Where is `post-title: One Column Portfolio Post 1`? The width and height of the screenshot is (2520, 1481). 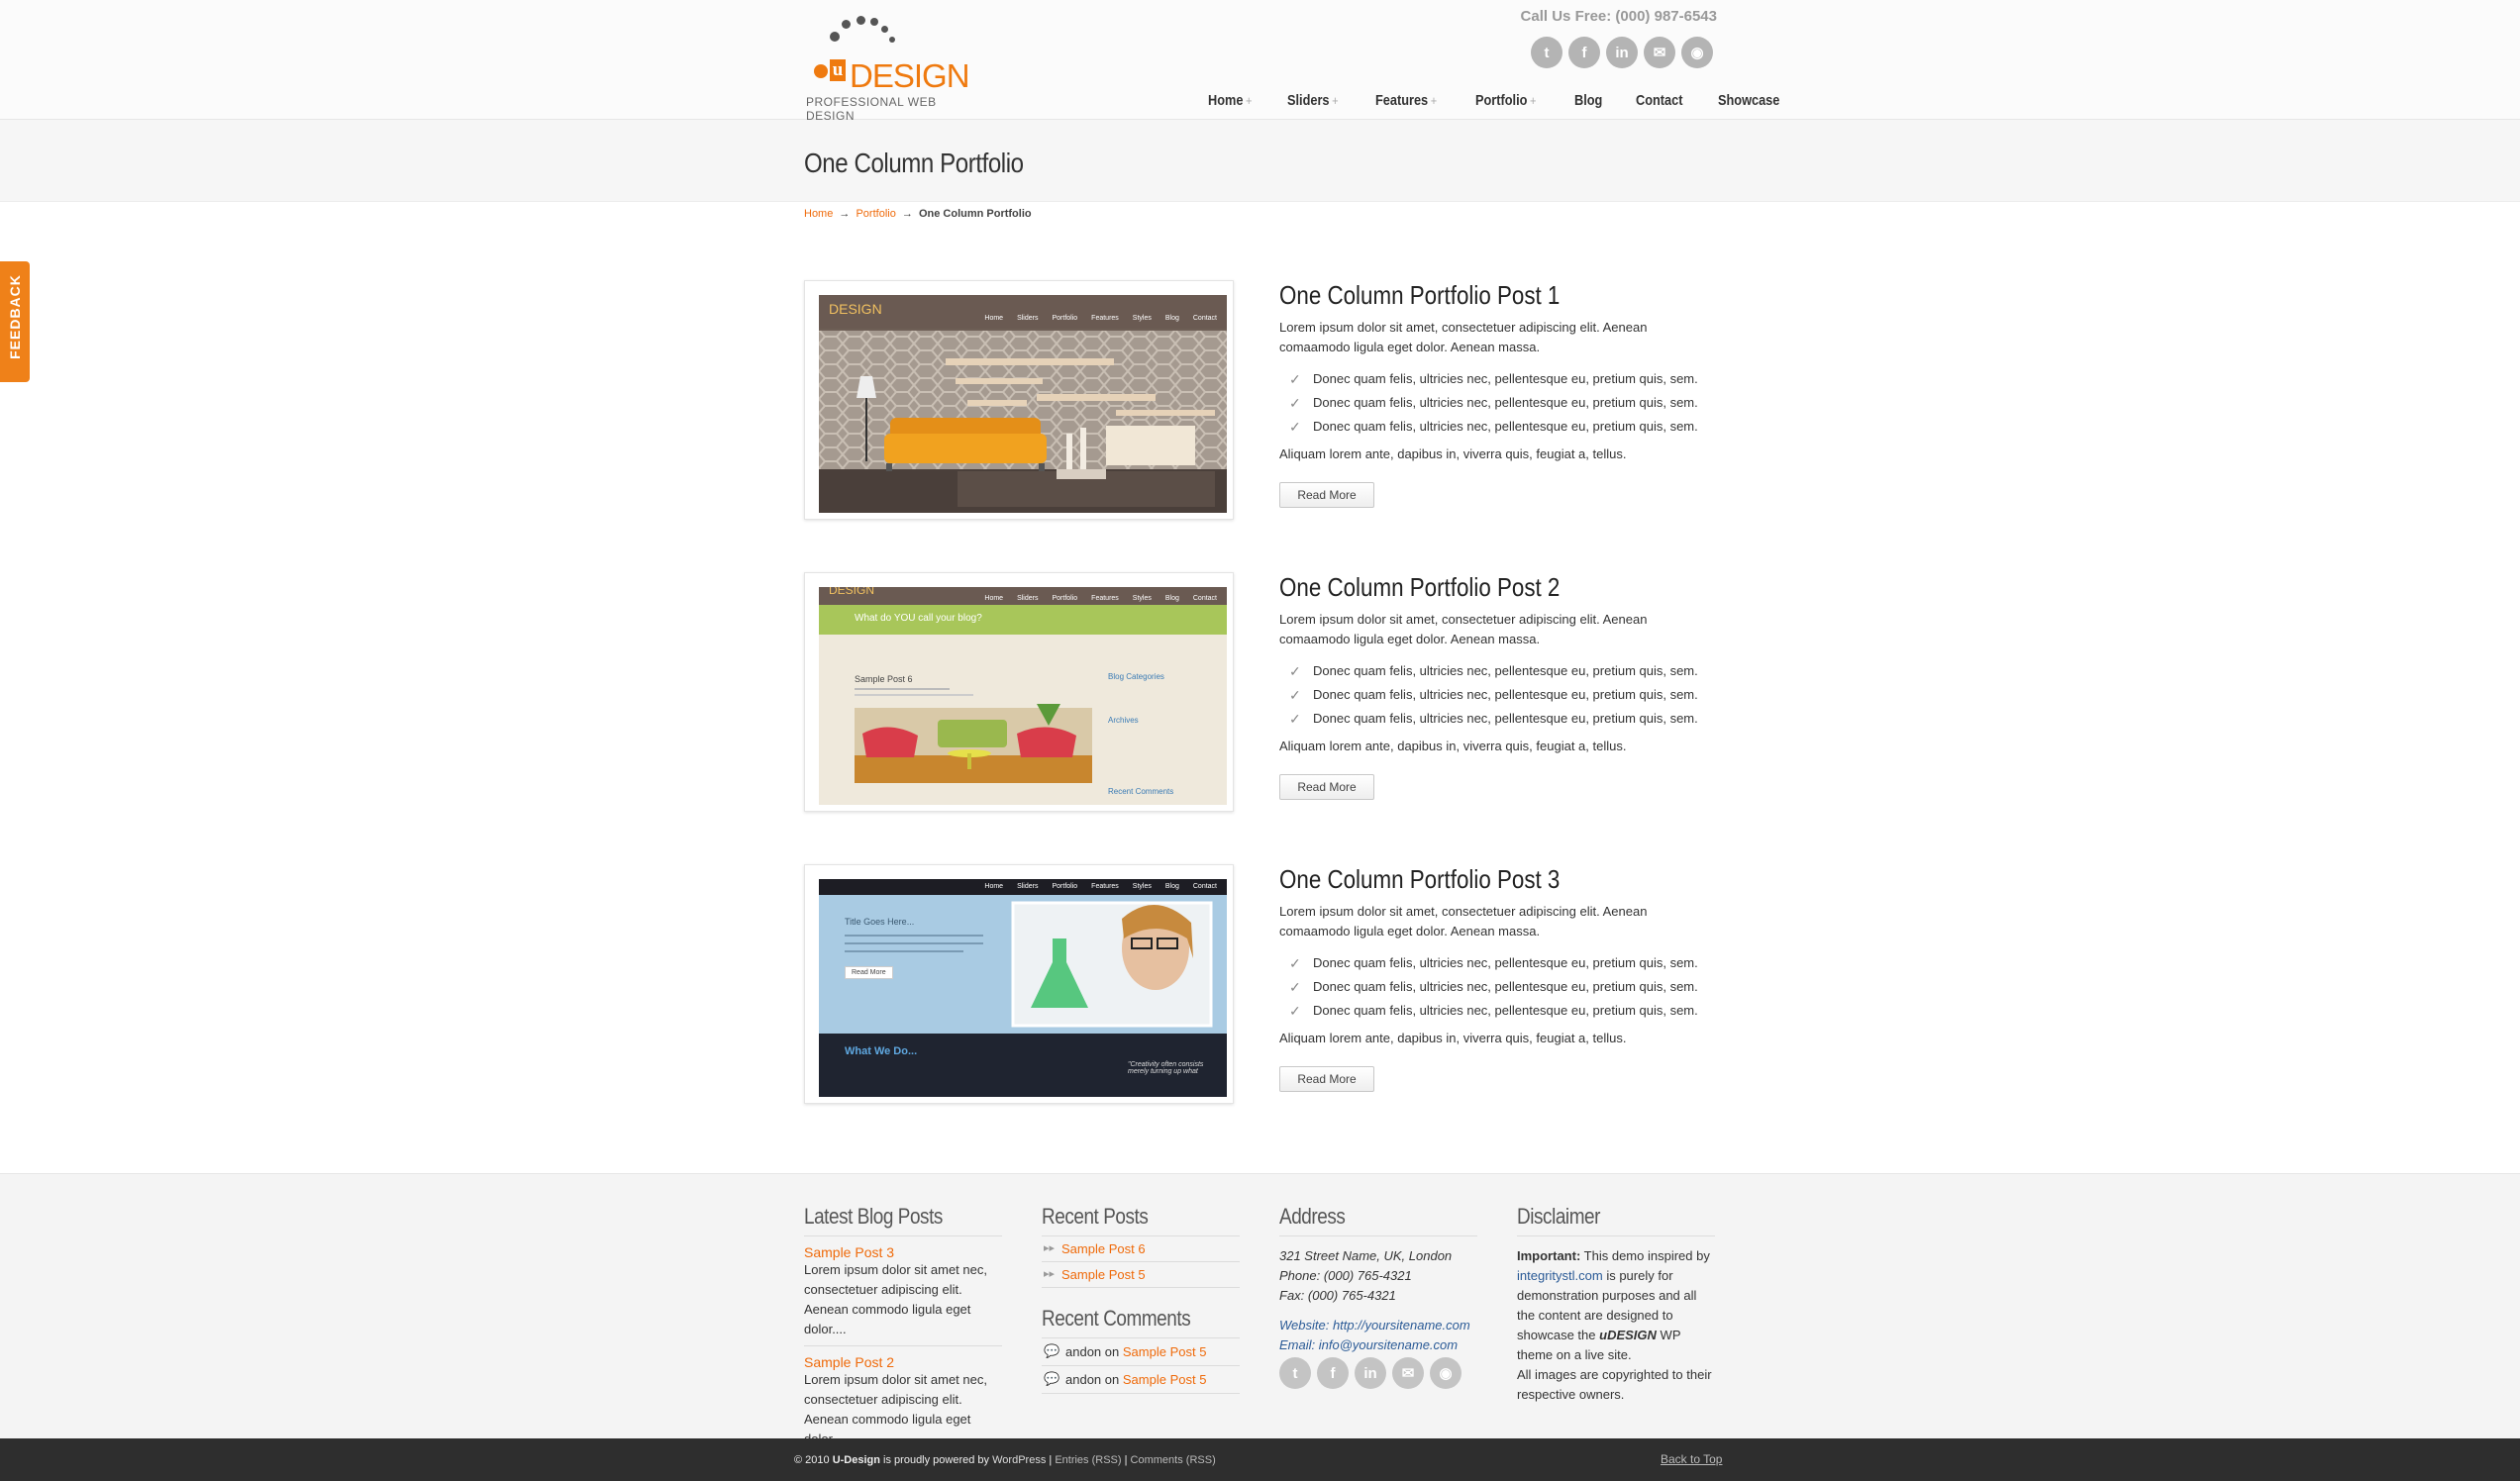 post-title: One Column Portfolio Post 1 is located at coordinates (1419, 296).